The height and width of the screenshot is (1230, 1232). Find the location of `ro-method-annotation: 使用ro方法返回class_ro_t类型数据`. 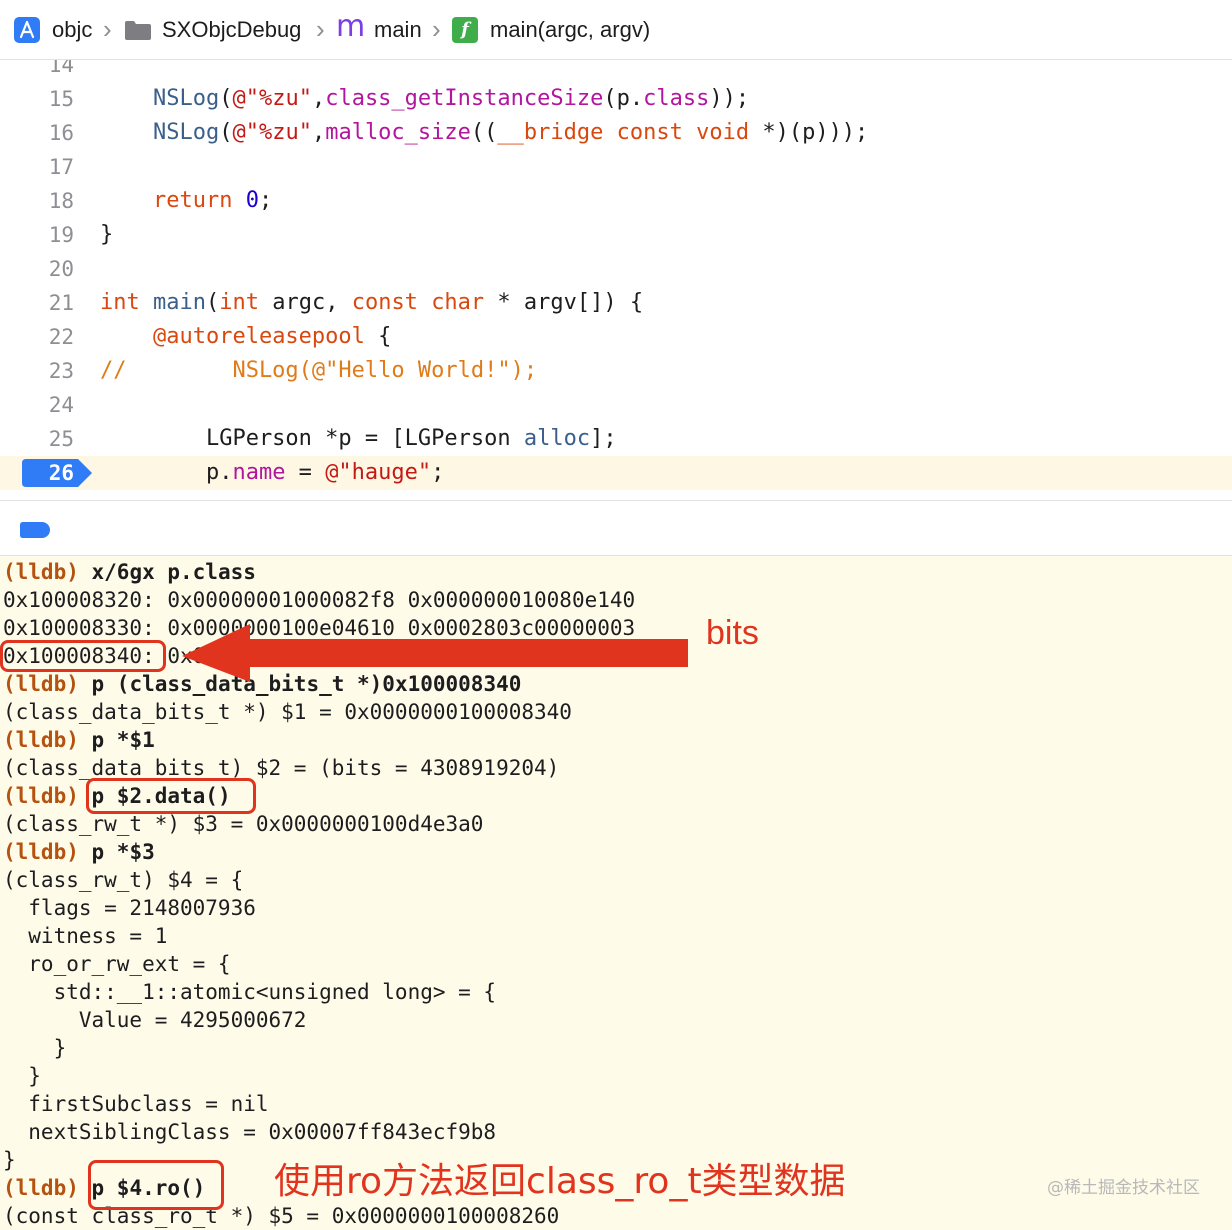

ro-method-annotation: 使用ro方法返回class_ro_t类型数据 is located at coordinates (560, 1181).